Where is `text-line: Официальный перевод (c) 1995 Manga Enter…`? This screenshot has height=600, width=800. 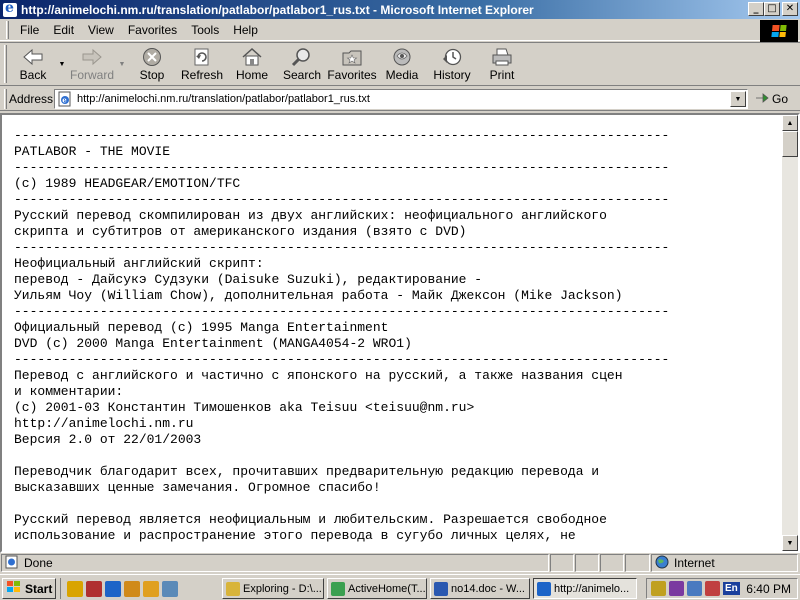 text-line: Официальный перевод (c) 1995 Manga Enter… is located at coordinates (201, 327).